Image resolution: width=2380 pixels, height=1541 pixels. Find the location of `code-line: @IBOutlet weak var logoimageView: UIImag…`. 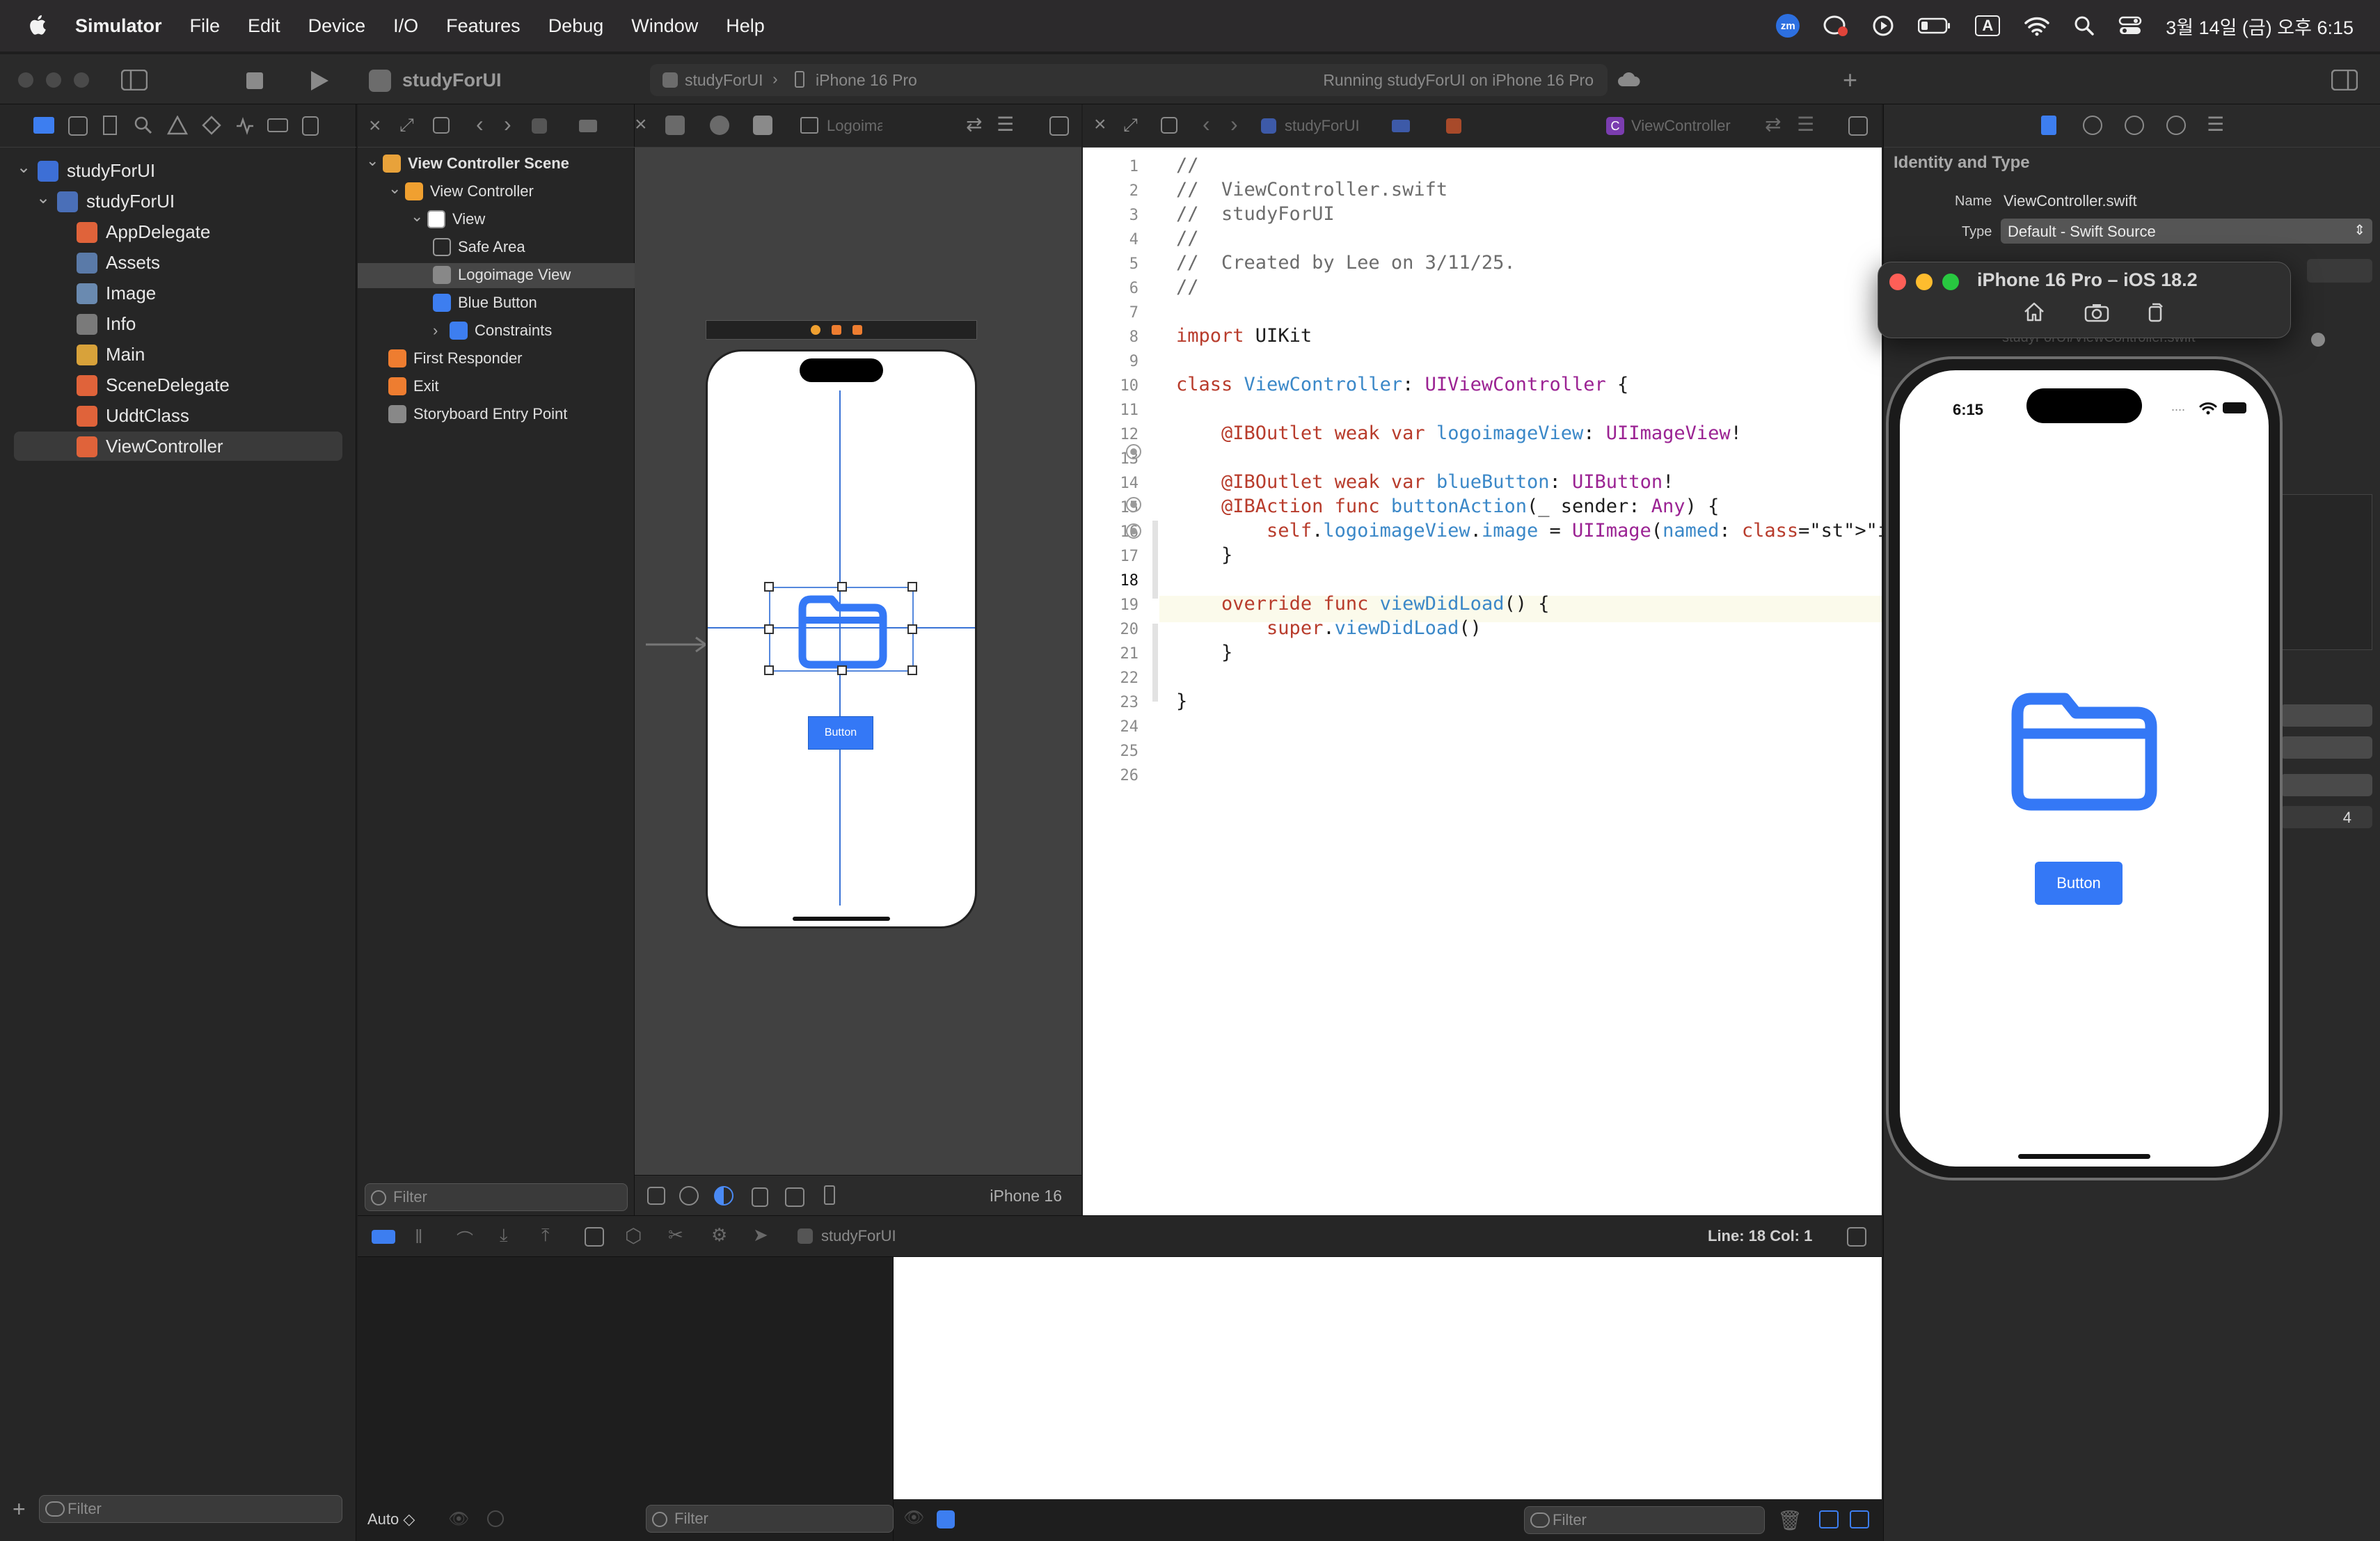

code-line: @IBOutlet weak var logoimageView: UIImag… is located at coordinates (1459, 434).